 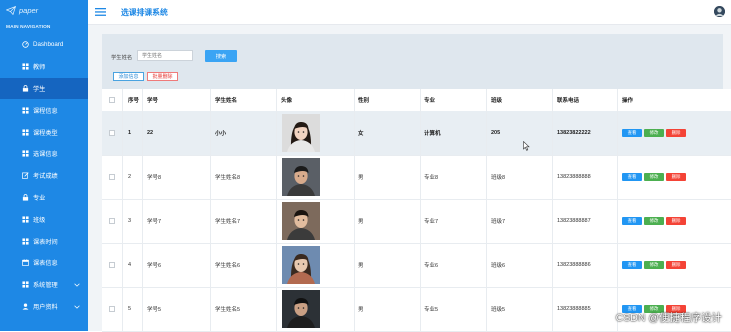 I want to click on user-avatar, so click(x=719, y=11).